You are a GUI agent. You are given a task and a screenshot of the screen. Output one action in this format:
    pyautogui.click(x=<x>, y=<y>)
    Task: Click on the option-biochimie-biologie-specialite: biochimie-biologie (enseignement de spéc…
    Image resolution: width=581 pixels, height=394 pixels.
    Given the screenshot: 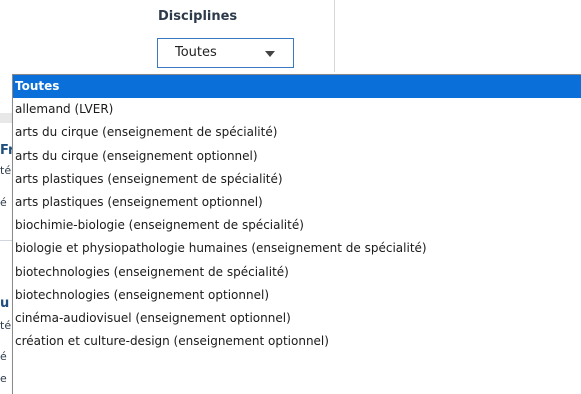 What is the action you would take?
    pyautogui.click(x=297, y=225)
    